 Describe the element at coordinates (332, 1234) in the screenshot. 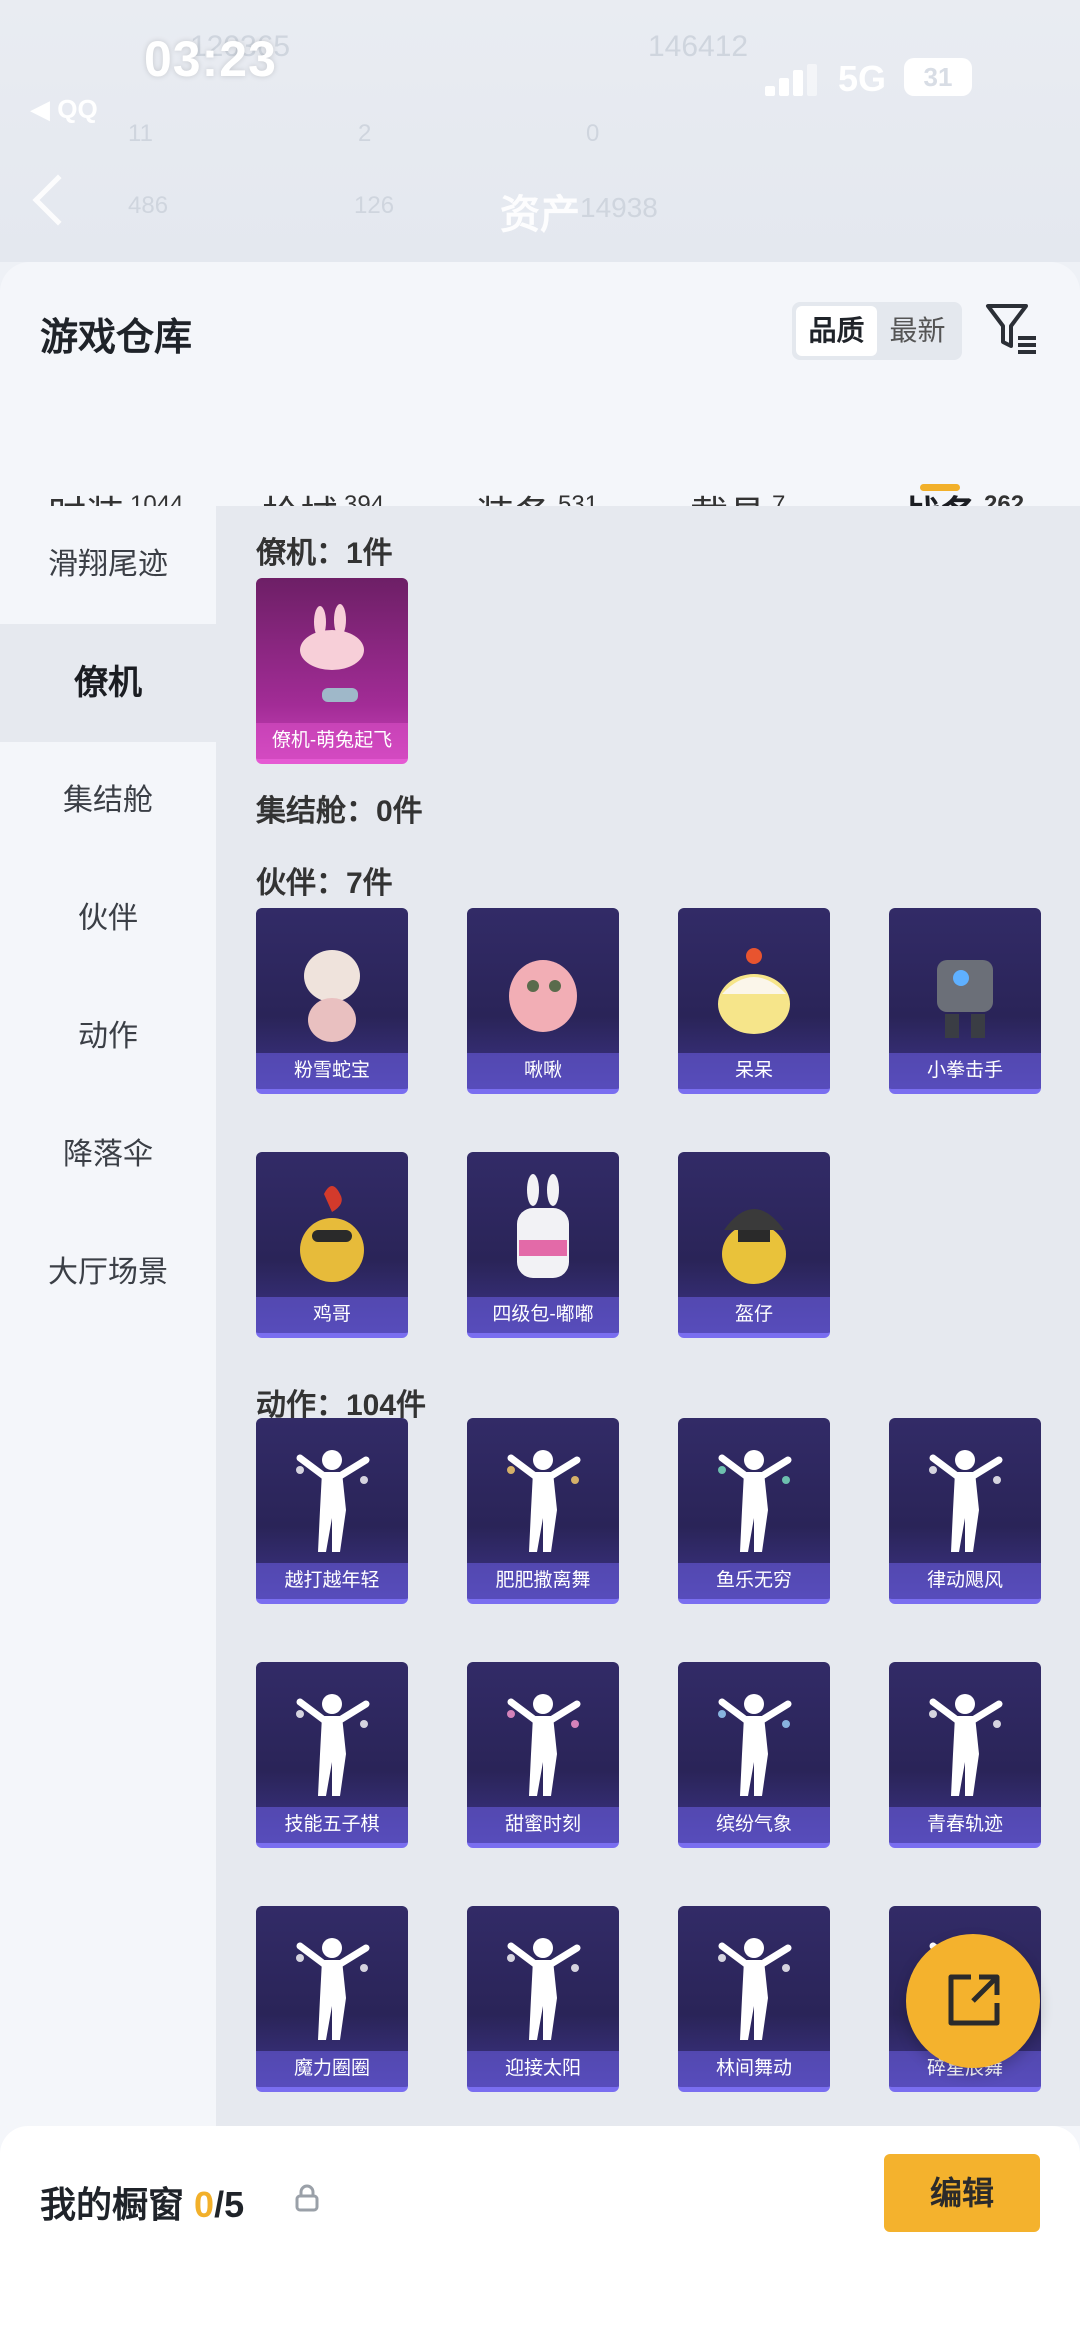

I see `rooster-icon` at that location.